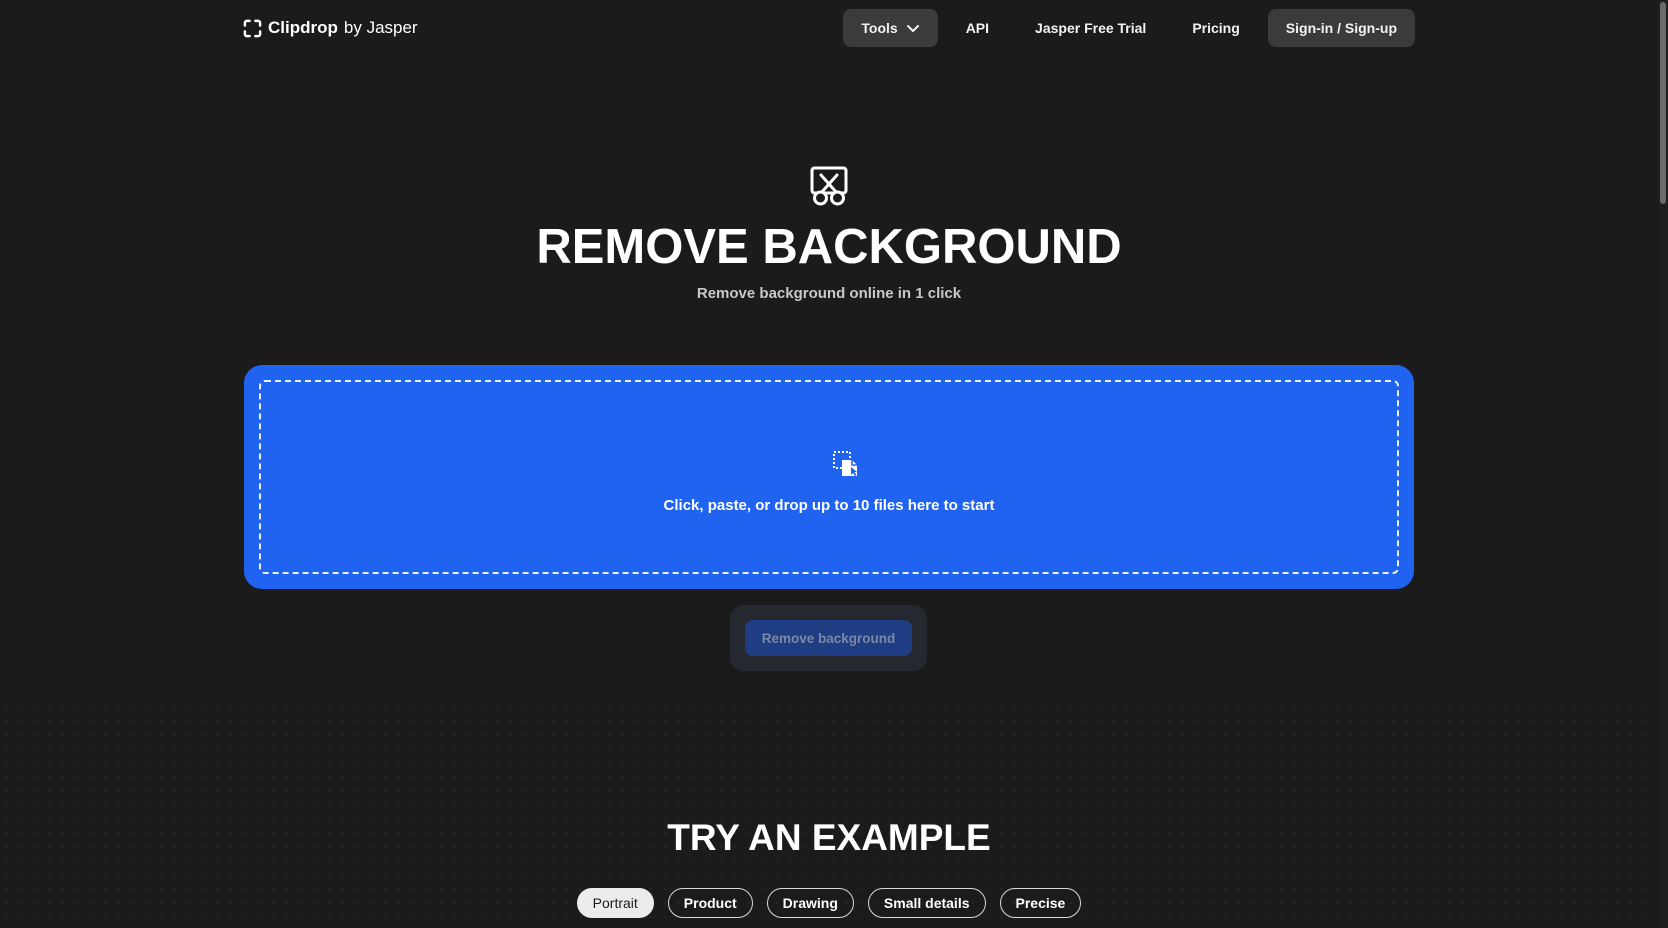 Image resolution: width=1668 pixels, height=928 pixels. I want to click on example-chip-precise: Precise, so click(1040, 903).